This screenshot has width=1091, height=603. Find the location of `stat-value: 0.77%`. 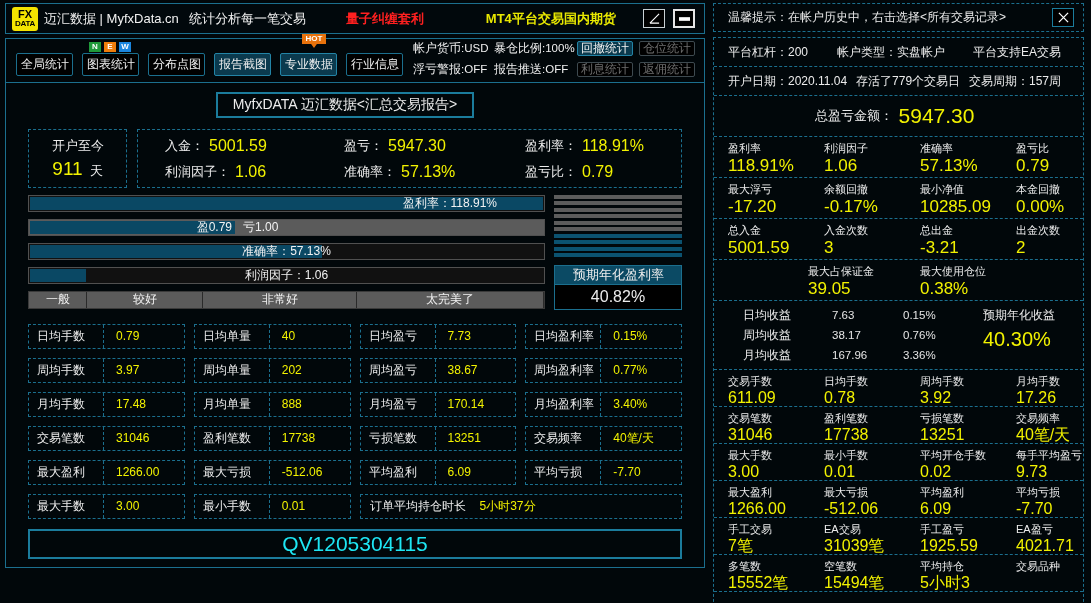

stat-value: 0.77% is located at coordinates (630, 370).